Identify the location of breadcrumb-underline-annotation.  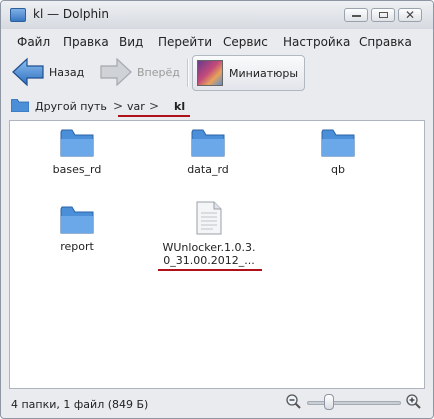
(154, 116).